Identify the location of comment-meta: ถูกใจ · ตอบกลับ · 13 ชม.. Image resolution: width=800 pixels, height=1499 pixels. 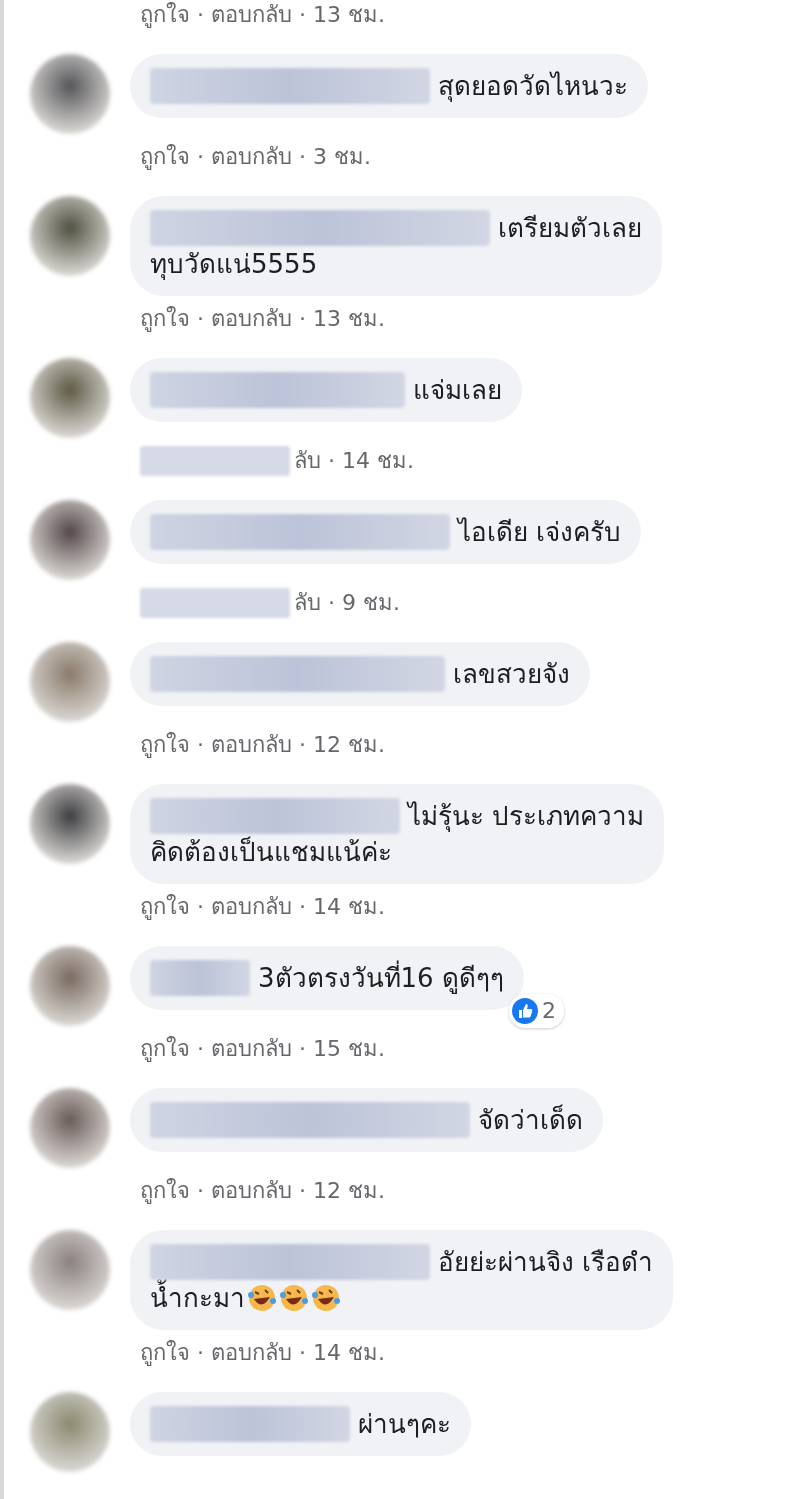
(263, 15).